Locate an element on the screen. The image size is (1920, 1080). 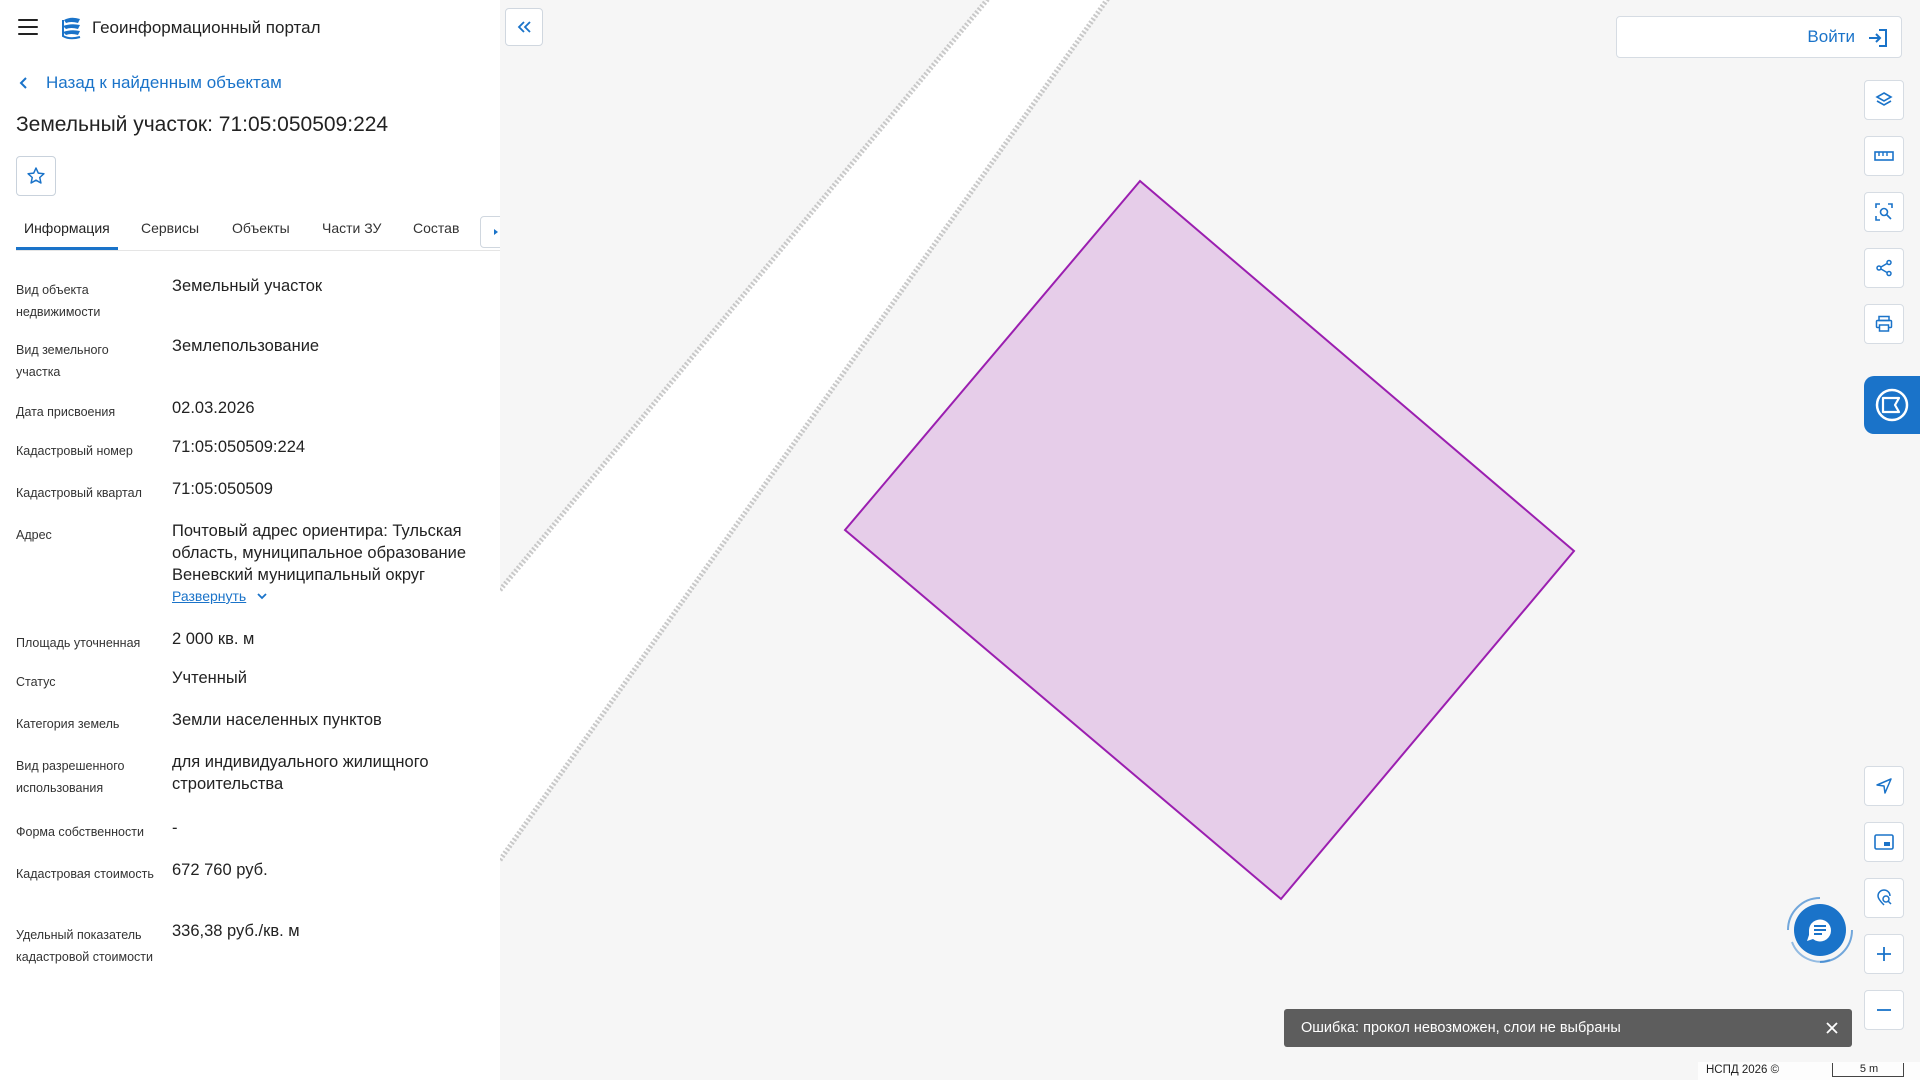
info-label: Вид земельного участка is located at coordinates (62, 361).